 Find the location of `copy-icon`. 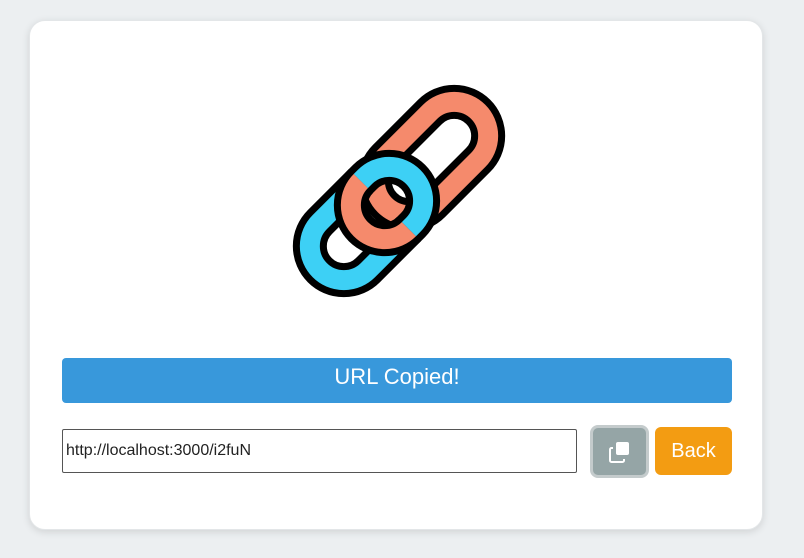

copy-icon is located at coordinates (618, 452).